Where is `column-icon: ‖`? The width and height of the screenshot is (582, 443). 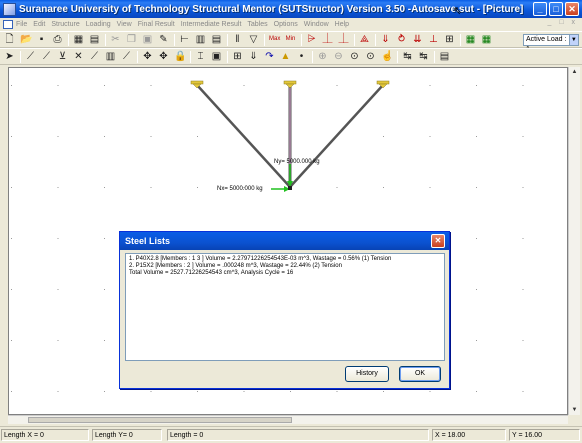
column-icon: ‖ is located at coordinates (237, 39).